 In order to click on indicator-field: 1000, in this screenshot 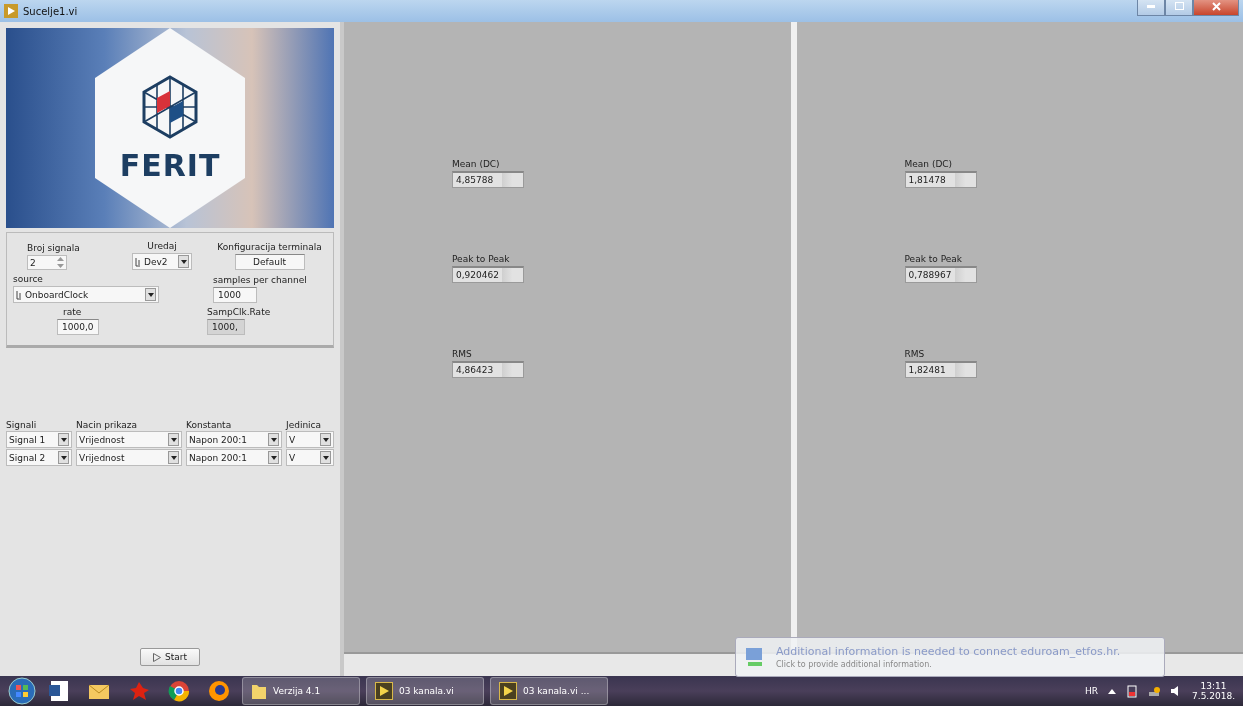, I will do `click(226, 327)`.